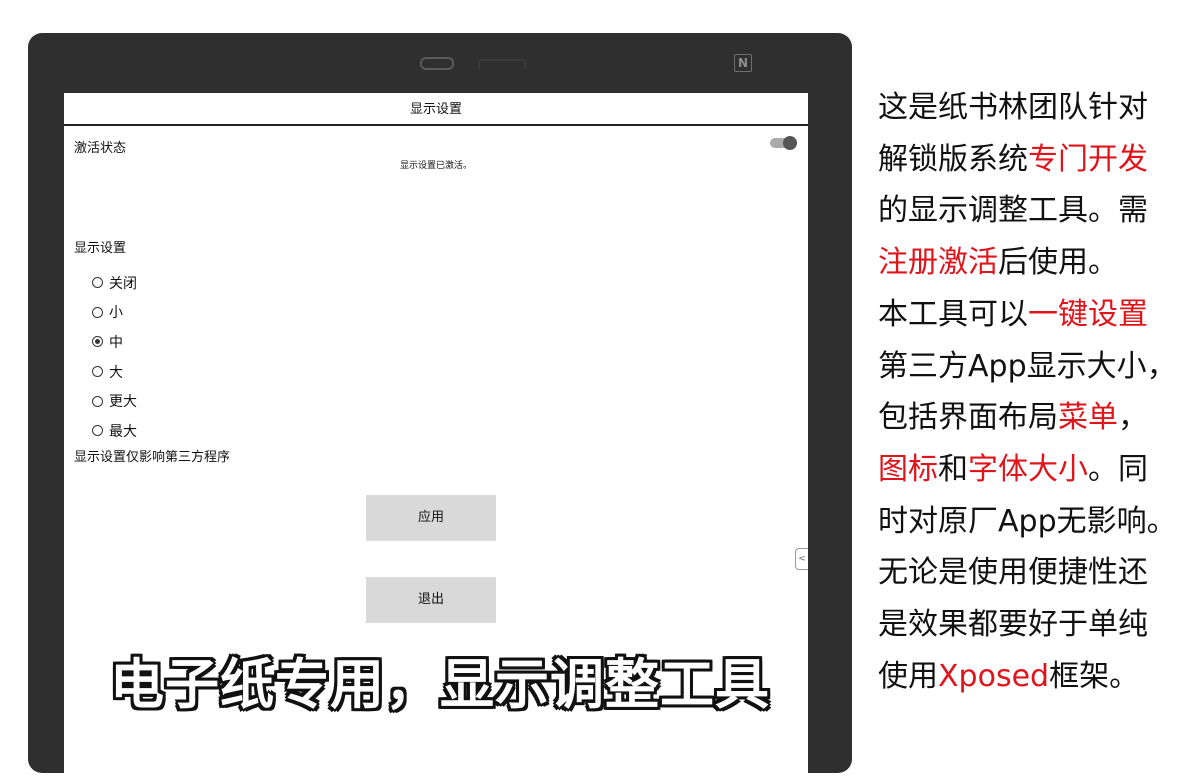 The image size is (1200, 783). I want to click on description-text: 时对原厂App无影响。, so click(1027, 521).